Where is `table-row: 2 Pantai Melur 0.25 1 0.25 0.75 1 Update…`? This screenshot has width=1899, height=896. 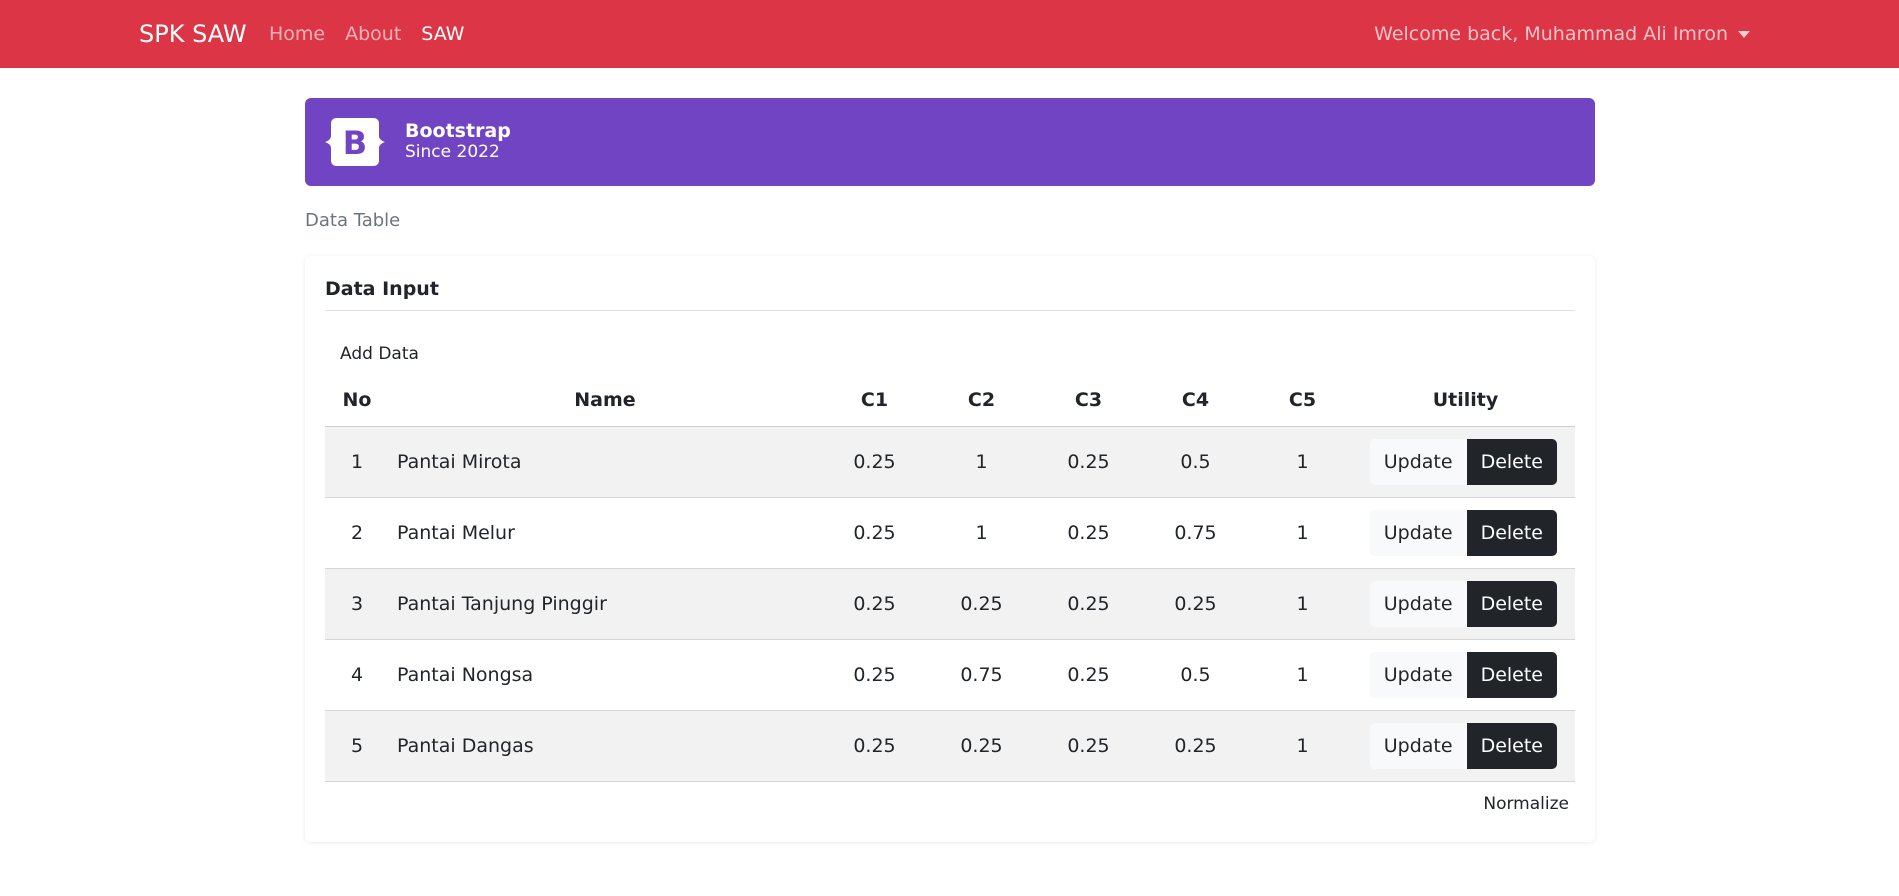 table-row: 2 Pantai Melur 0.25 1 0.25 0.75 1 Update… is located at coordinates (950, 533).